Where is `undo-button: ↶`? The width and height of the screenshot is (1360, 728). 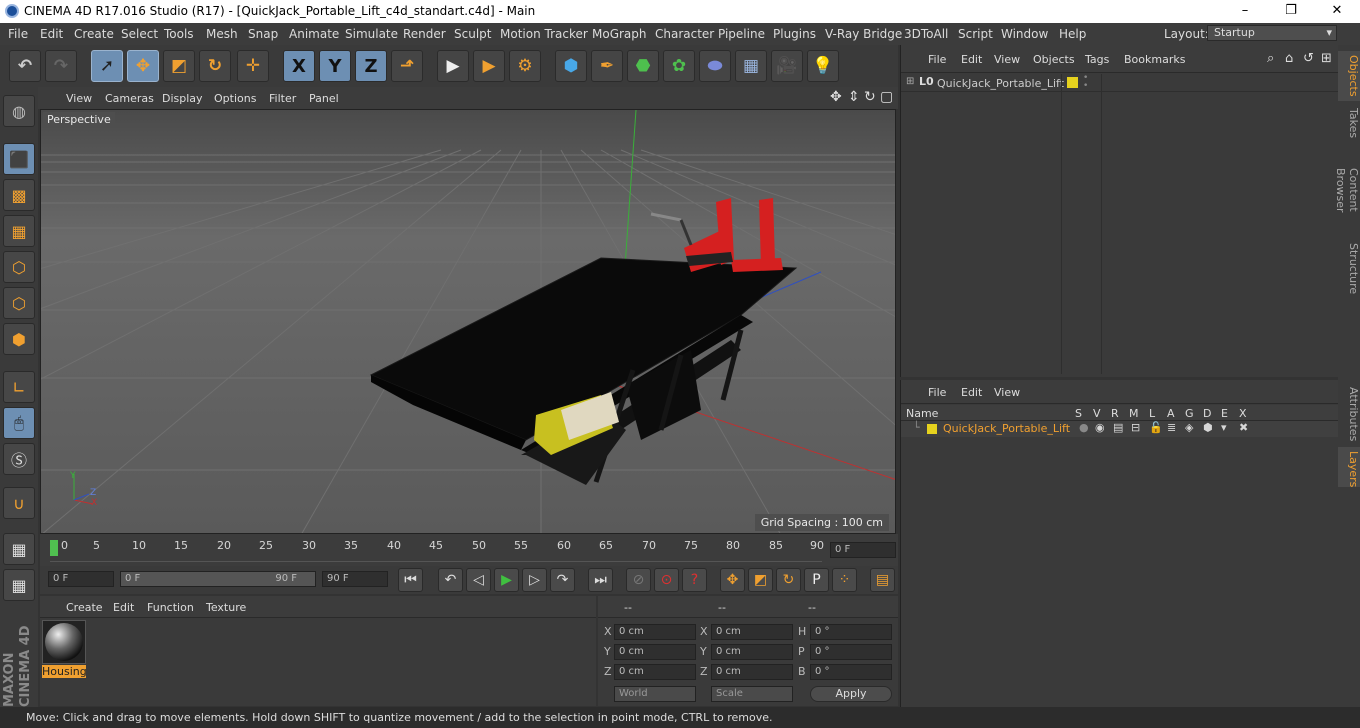
undo-button: ↶ is located at coordinates (25, 66).